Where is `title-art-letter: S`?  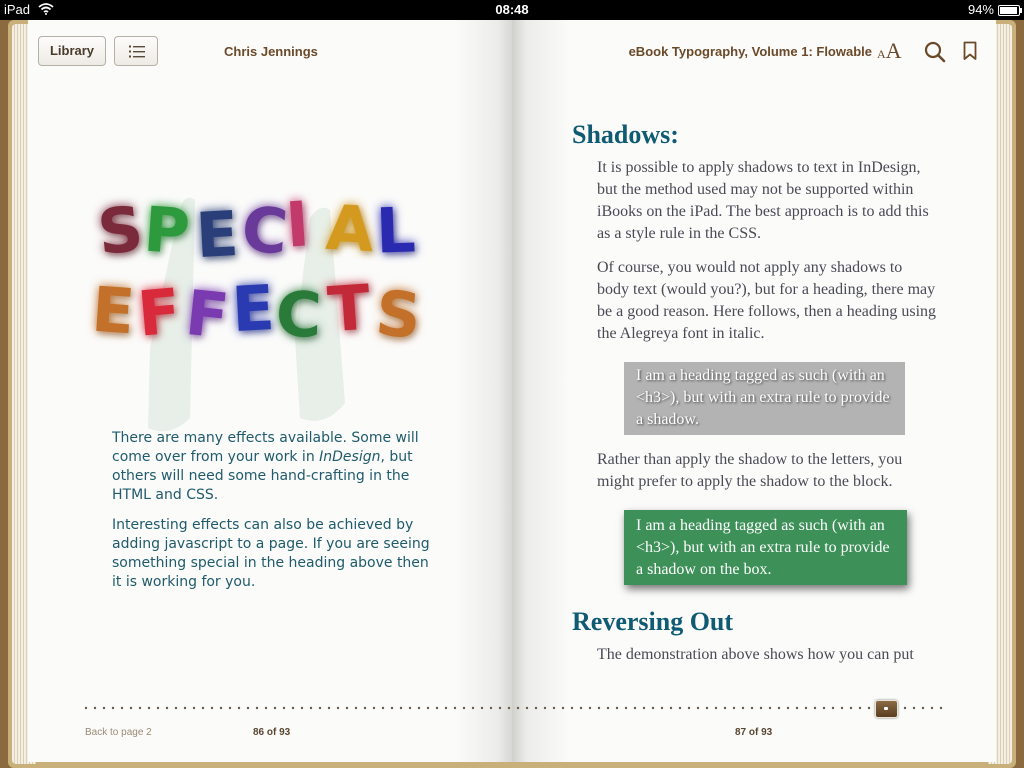 title-art-letter: S is located at coordinates (398, 314).